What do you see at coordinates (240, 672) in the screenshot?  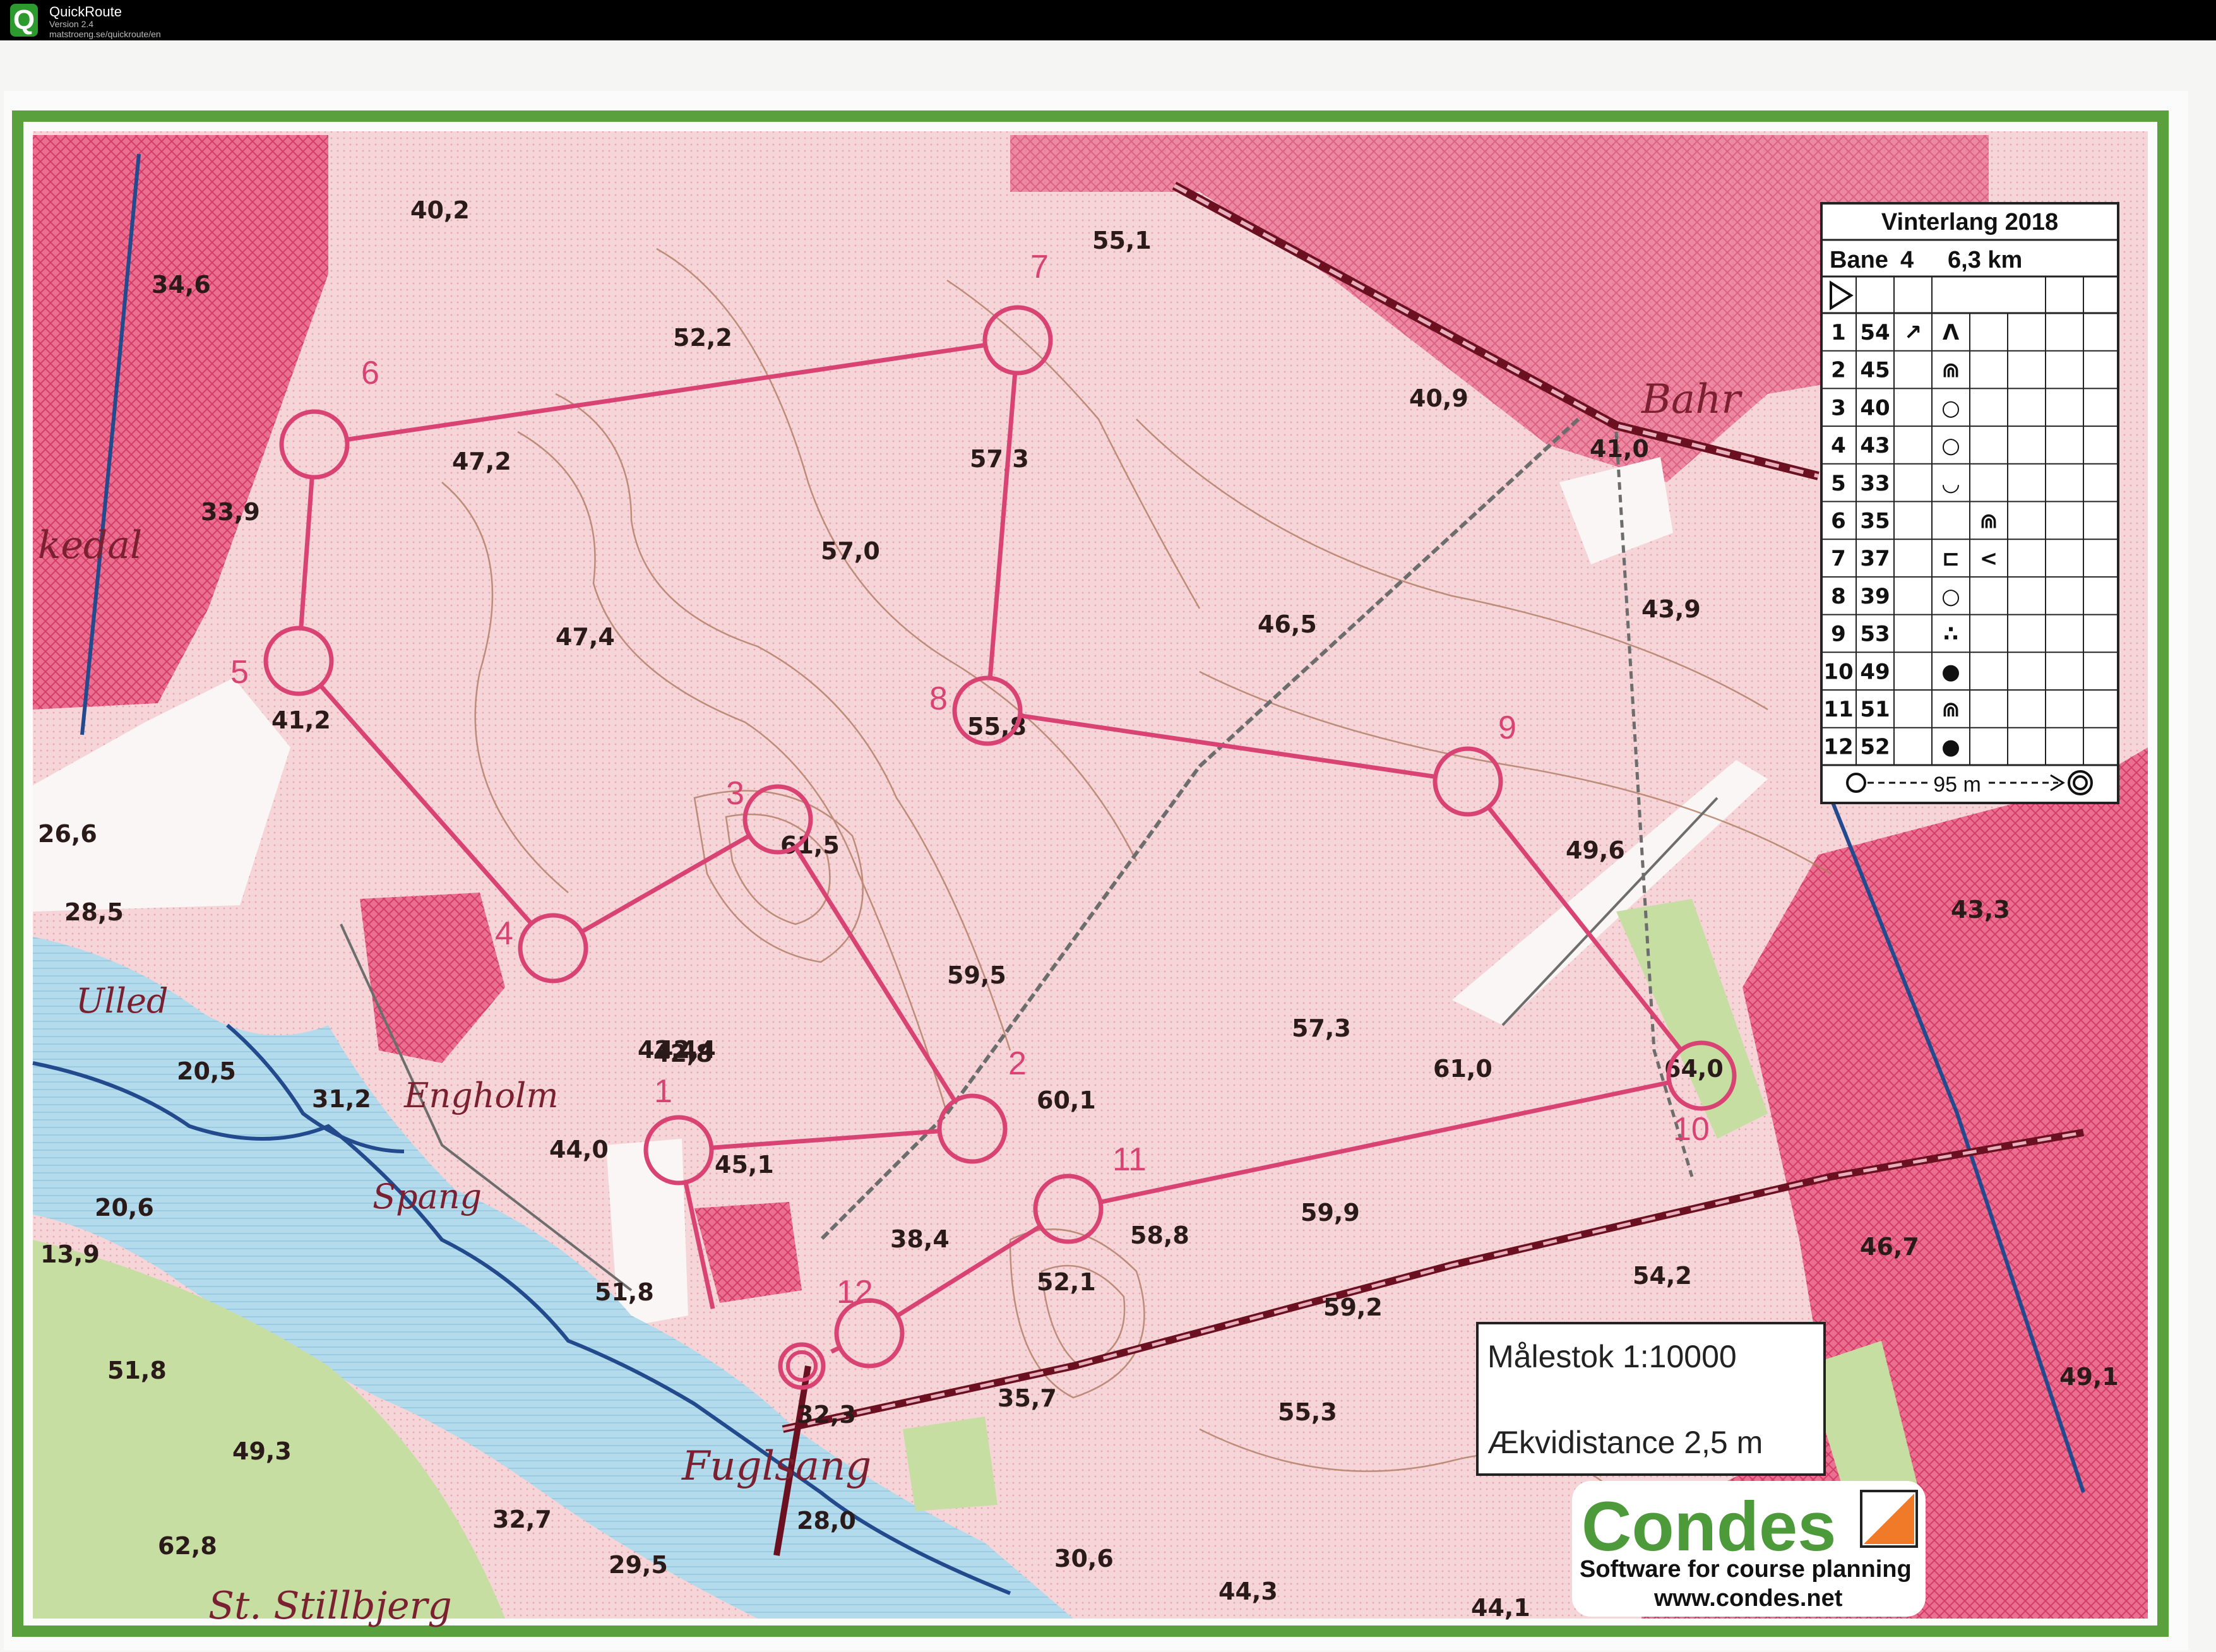 I see `control-number: 5` at bounding box center [240, 672].